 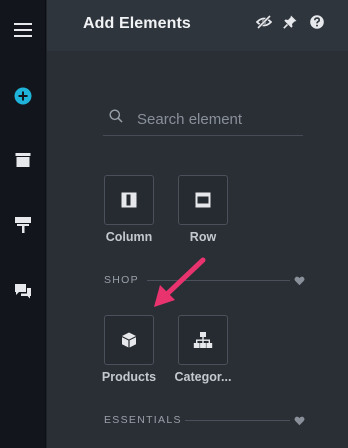 I want to click on help-button, so click(x=317, y=22).